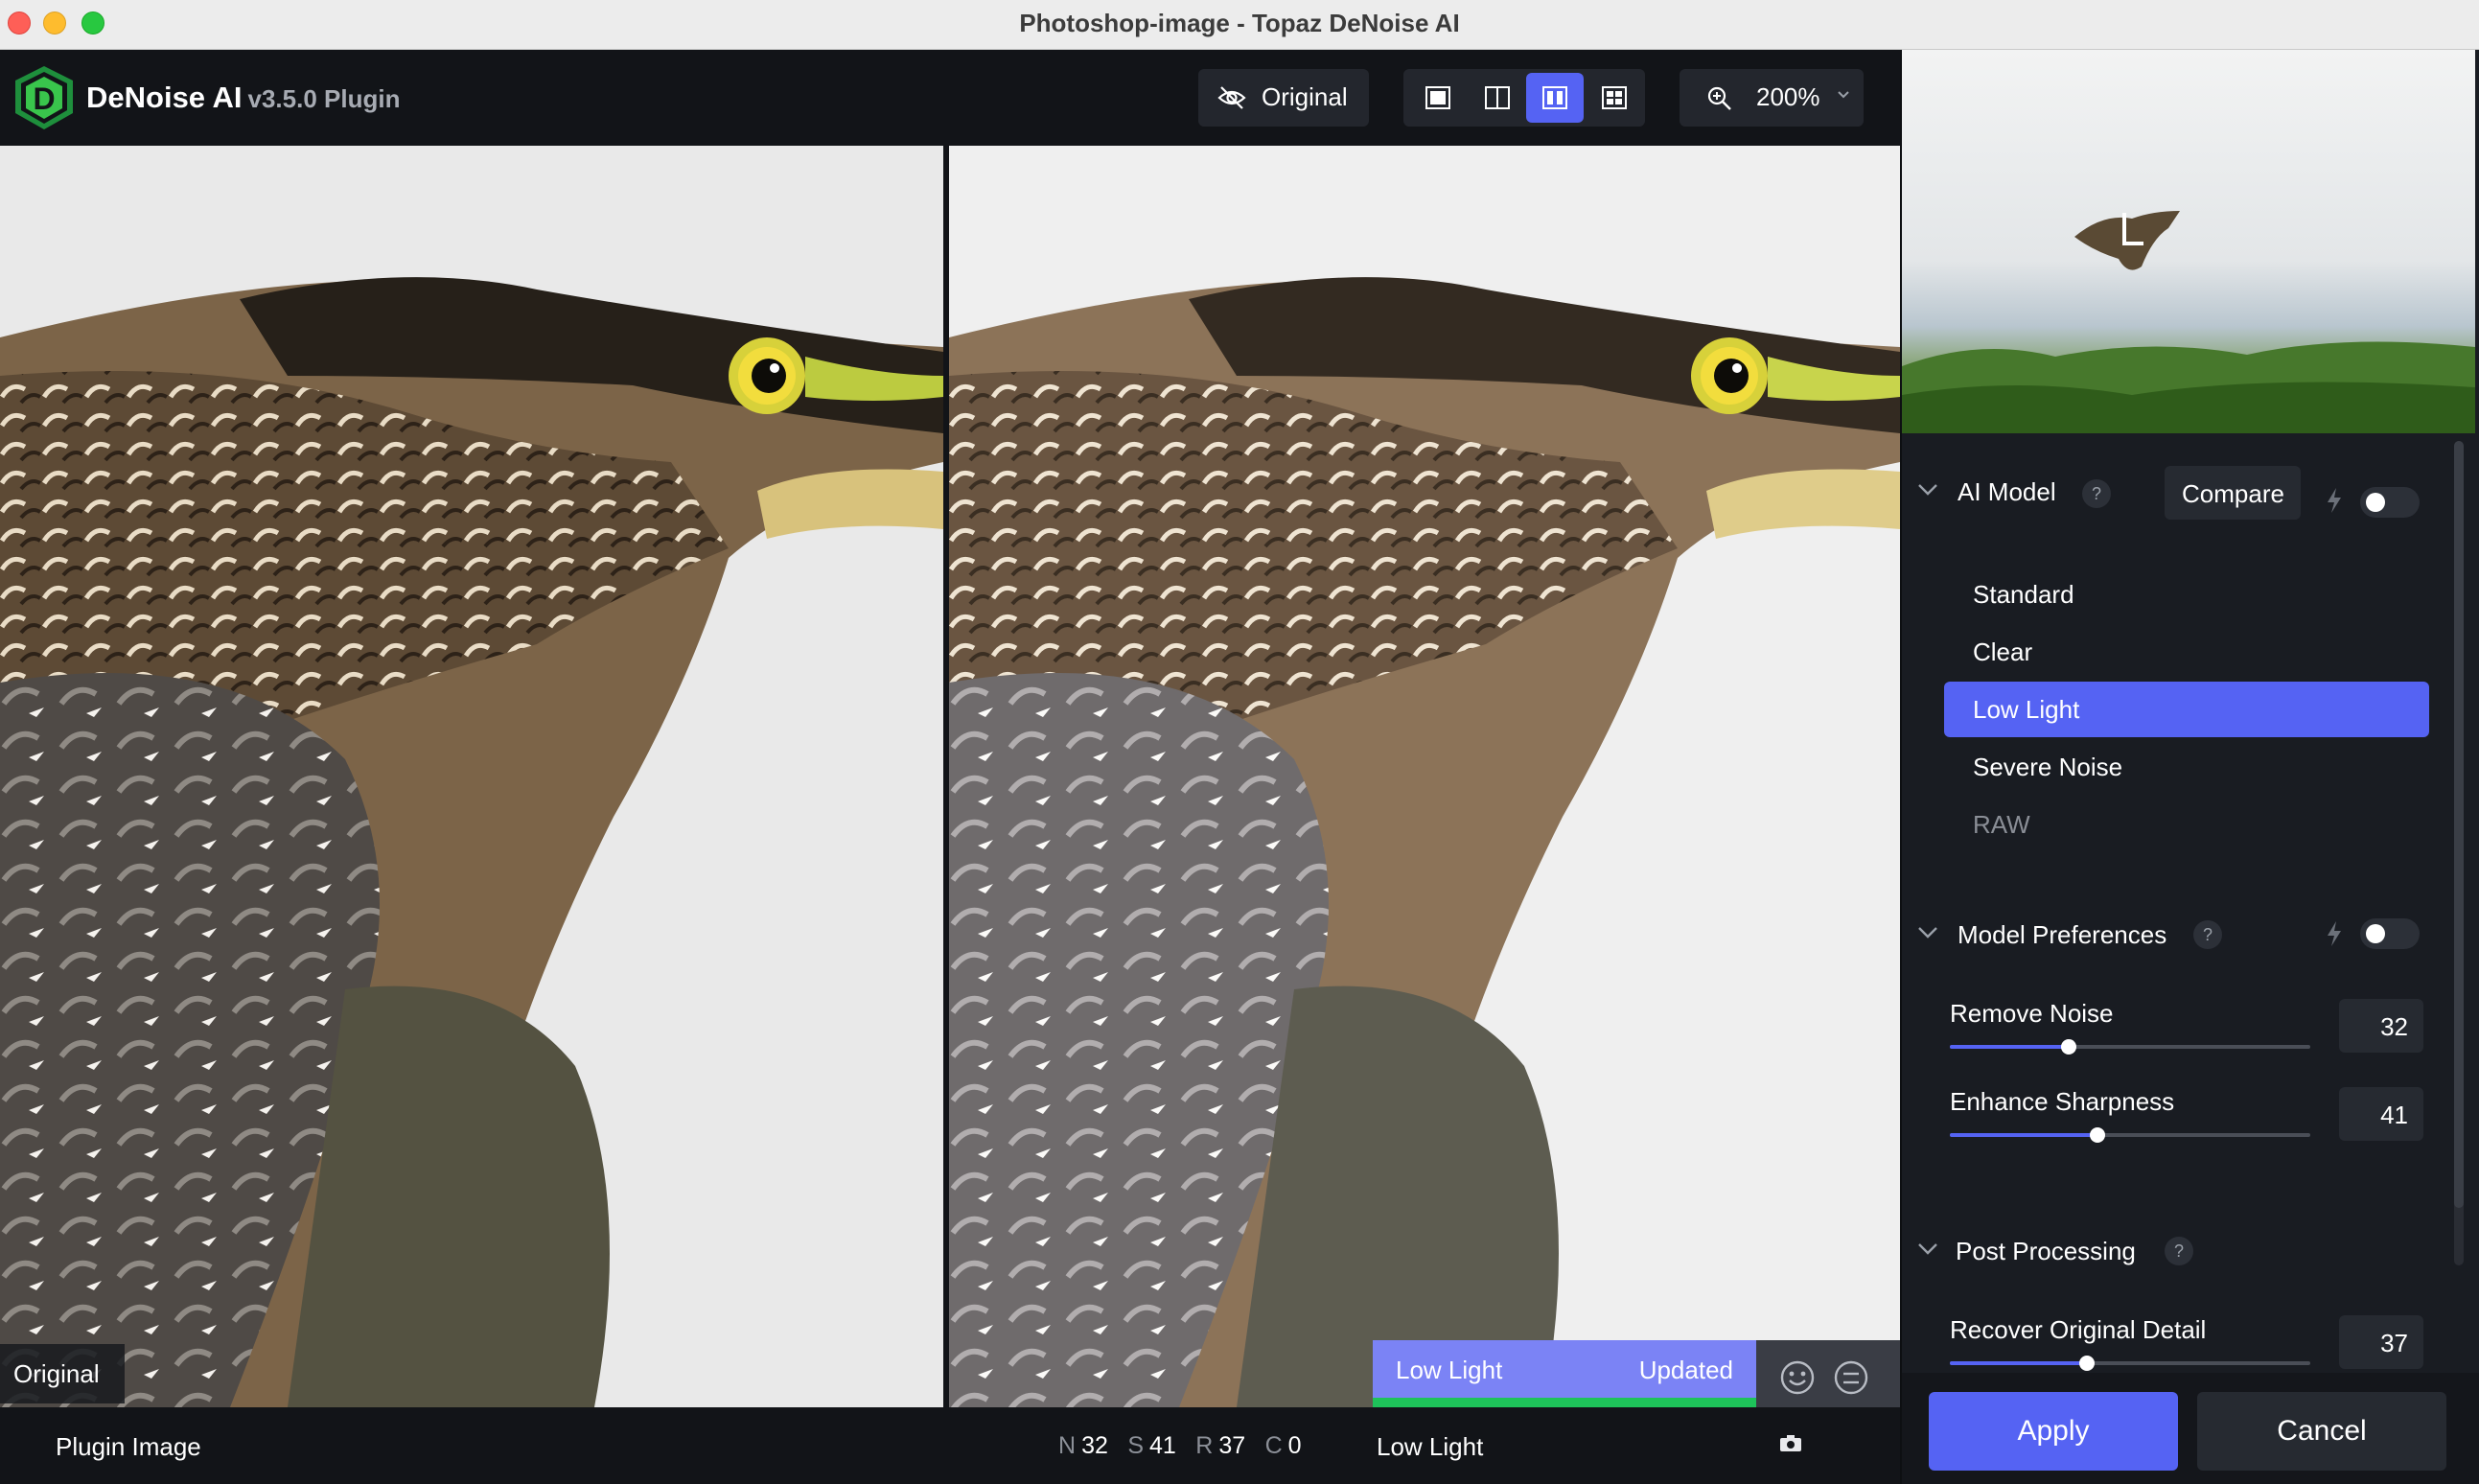 Image resolution: width=2479 pixels, height=1484 pixels. I want to click on zoom-in-icon, so click(1719, 98).